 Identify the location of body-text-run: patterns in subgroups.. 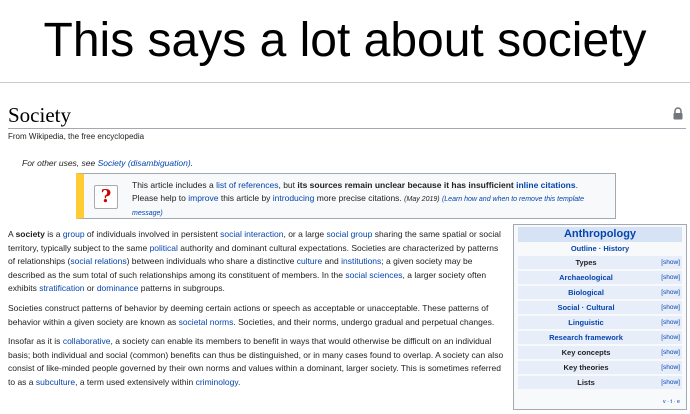
(181, 288).